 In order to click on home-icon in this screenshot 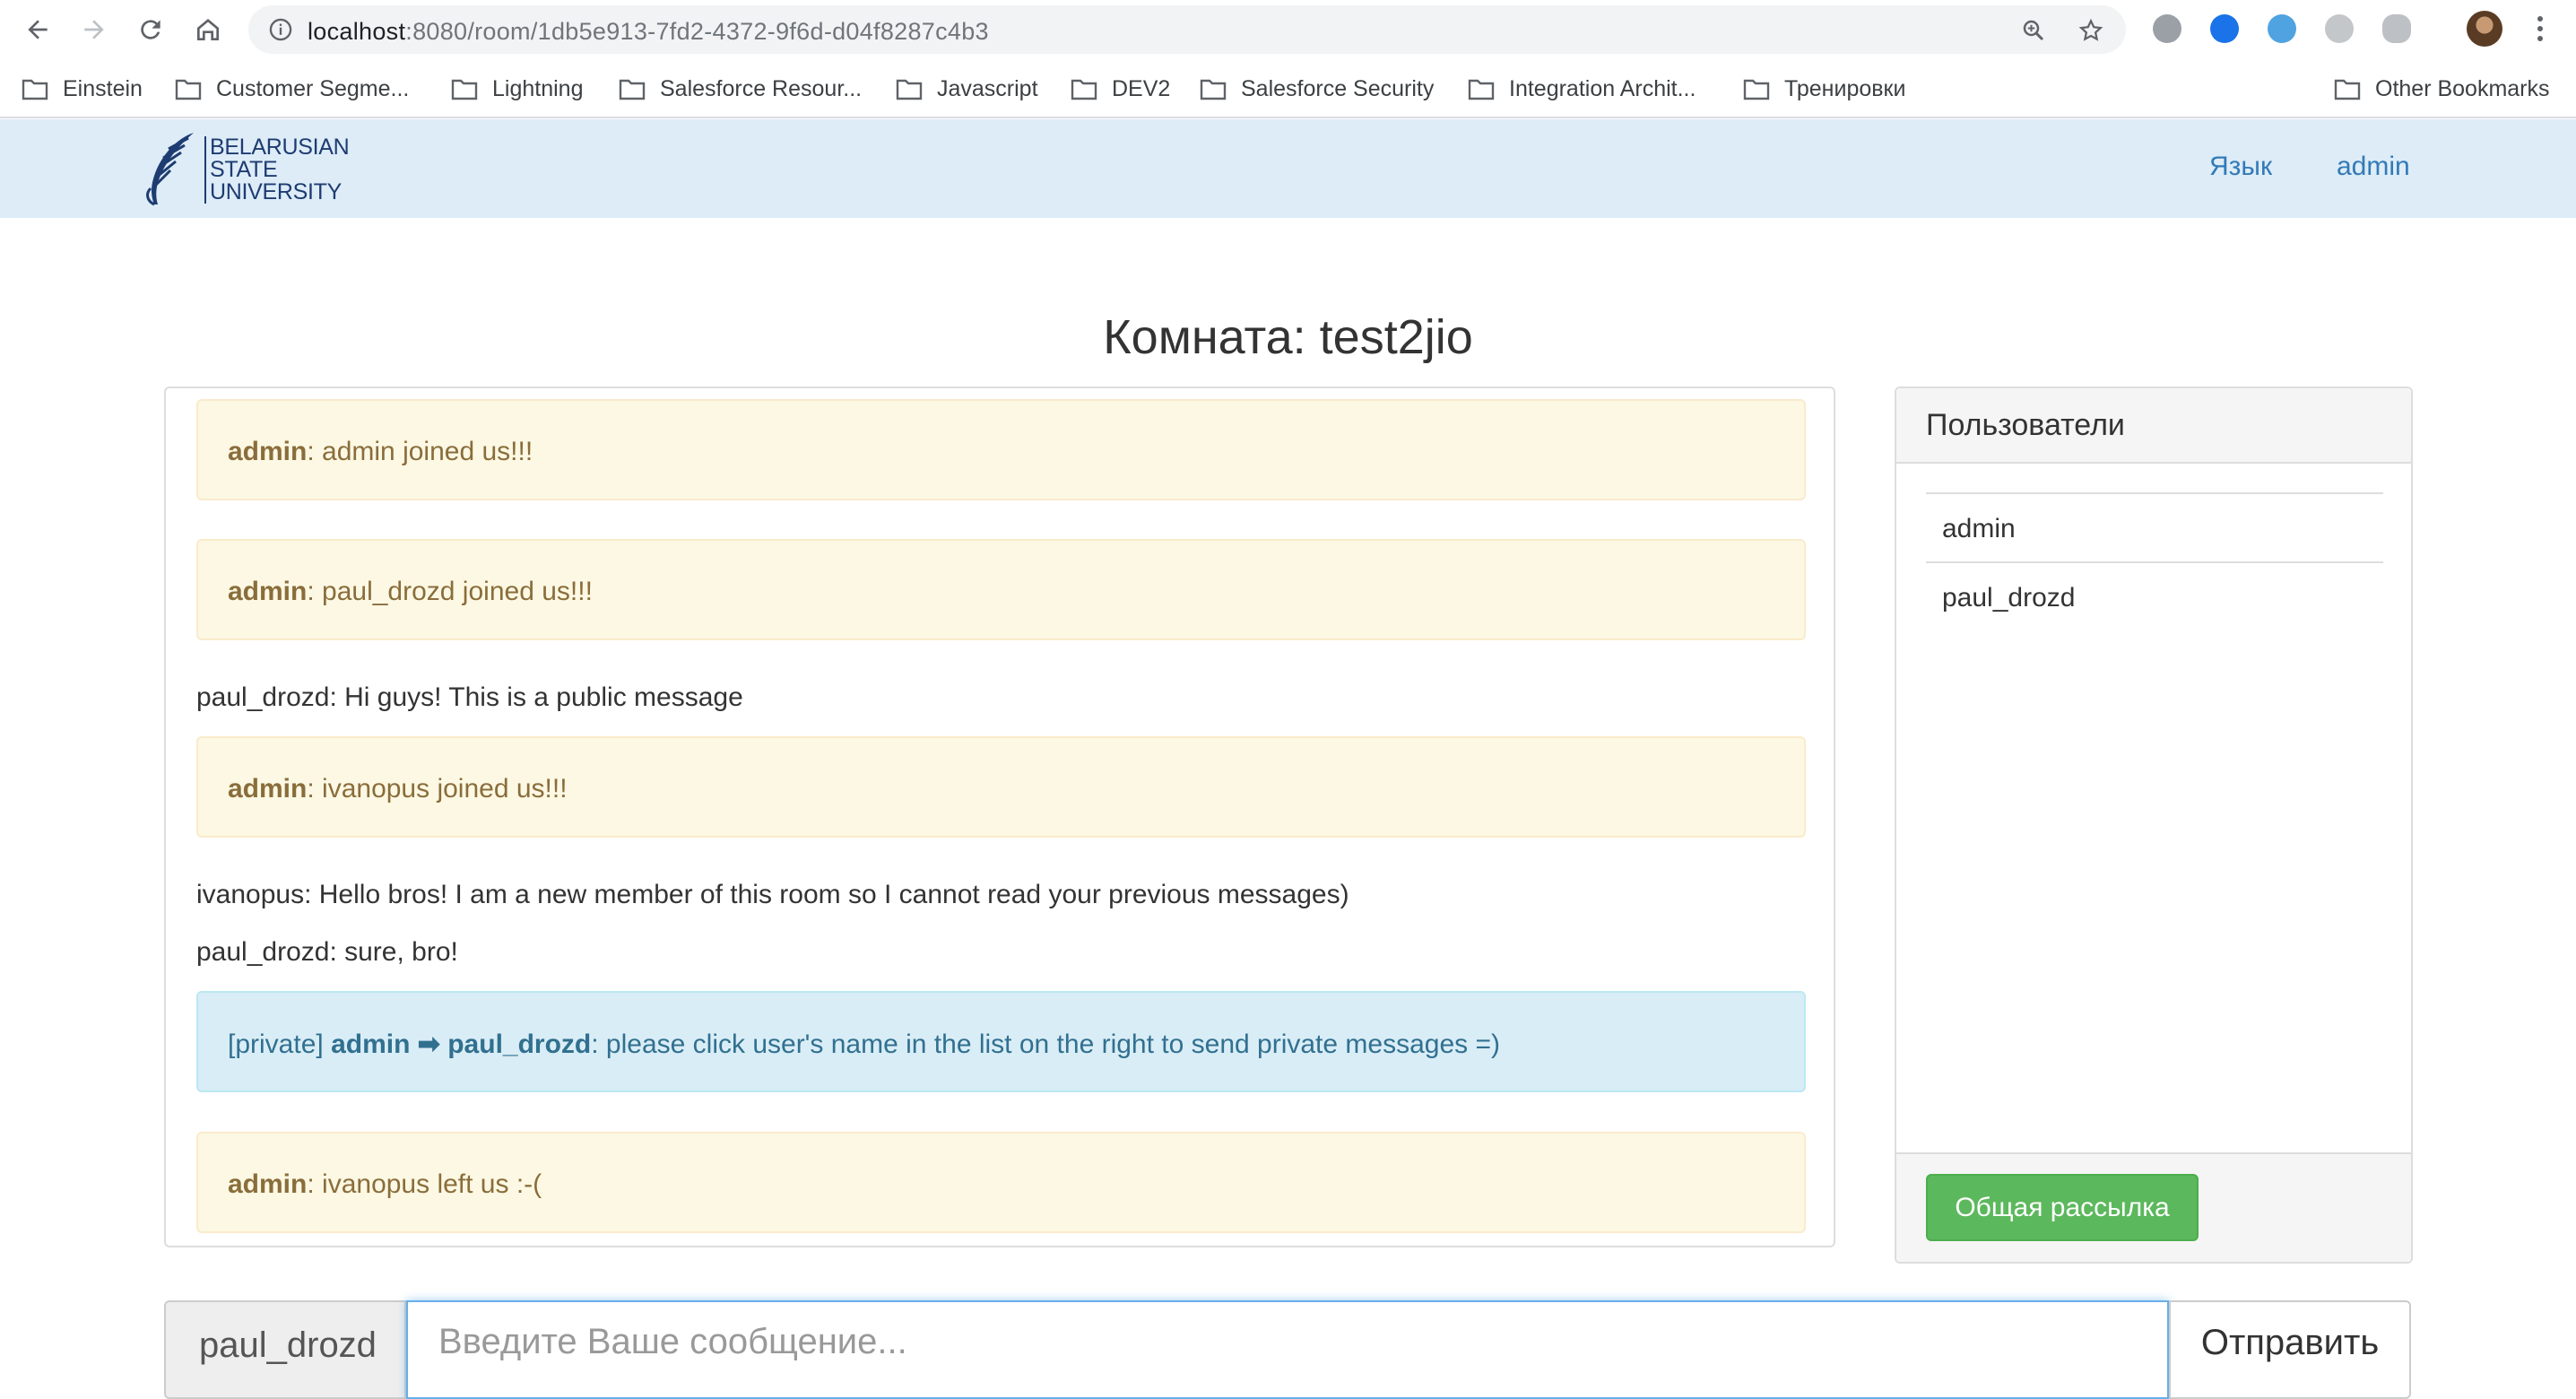, I will do `click(208, 30)`.